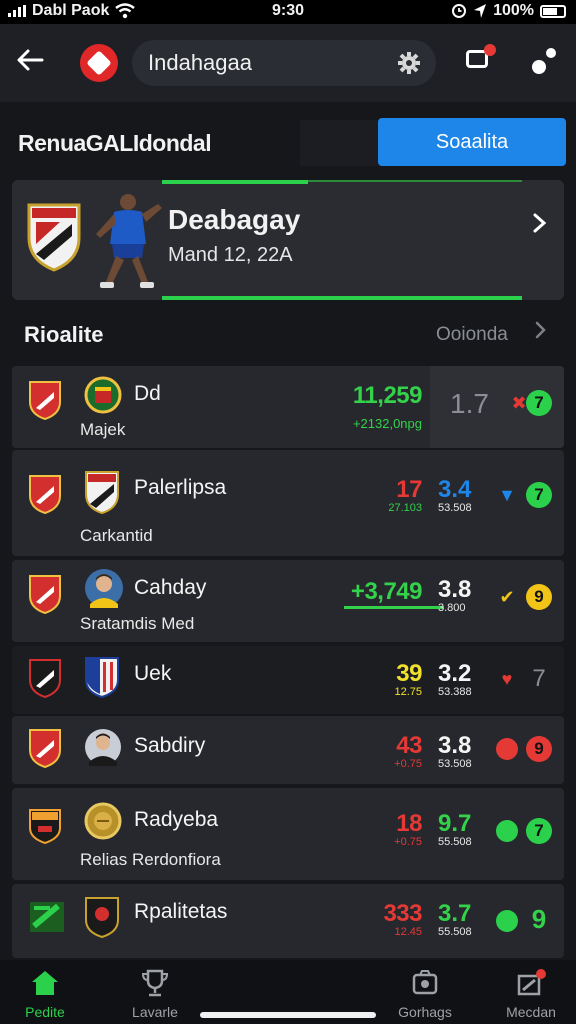 The height and width of the screenshot is (1024, 576). I want to click on see-all-link: Ooionda, so click(472, 335).